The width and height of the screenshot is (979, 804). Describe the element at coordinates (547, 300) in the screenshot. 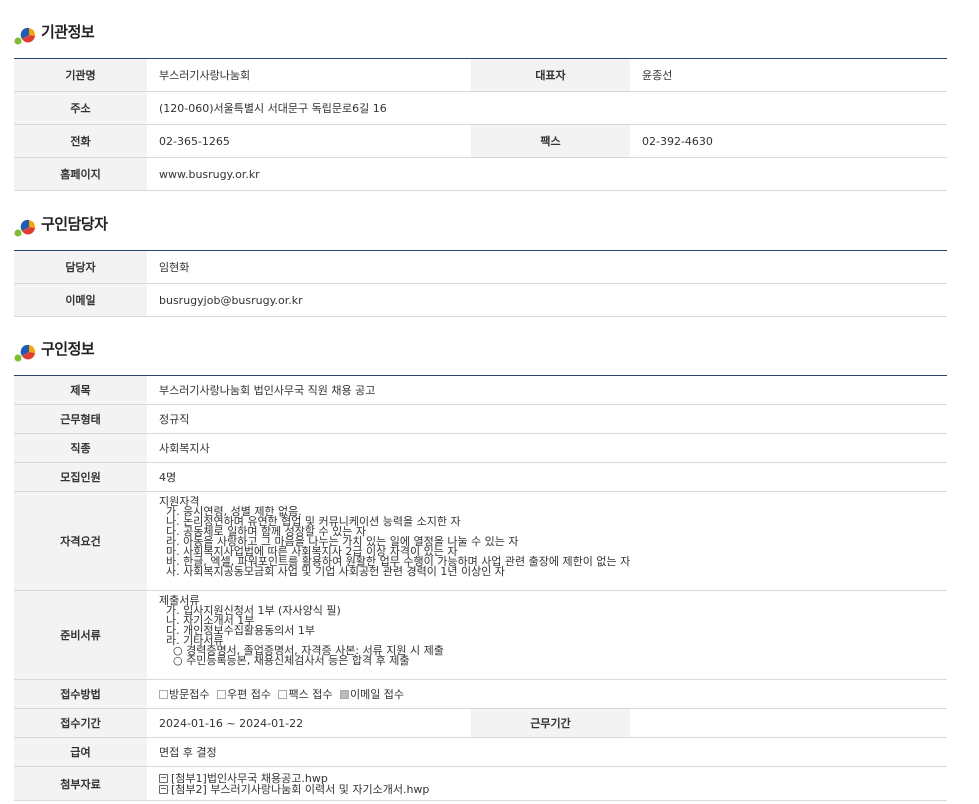

I see `contact-email-link: busrugyjob@busrugy.or.kr` at that location.